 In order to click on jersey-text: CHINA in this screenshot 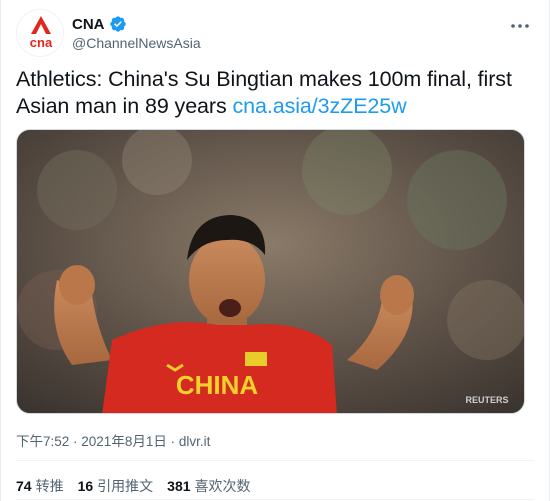, I will do `click(217, 385)`.